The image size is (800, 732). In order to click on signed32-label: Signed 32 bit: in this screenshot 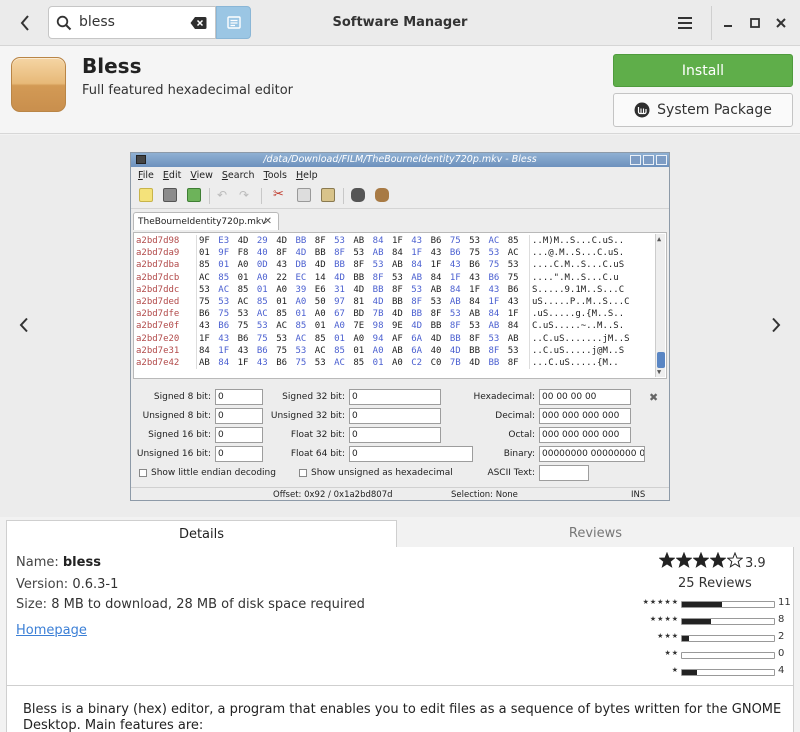, I will do `click(313, 397)`.